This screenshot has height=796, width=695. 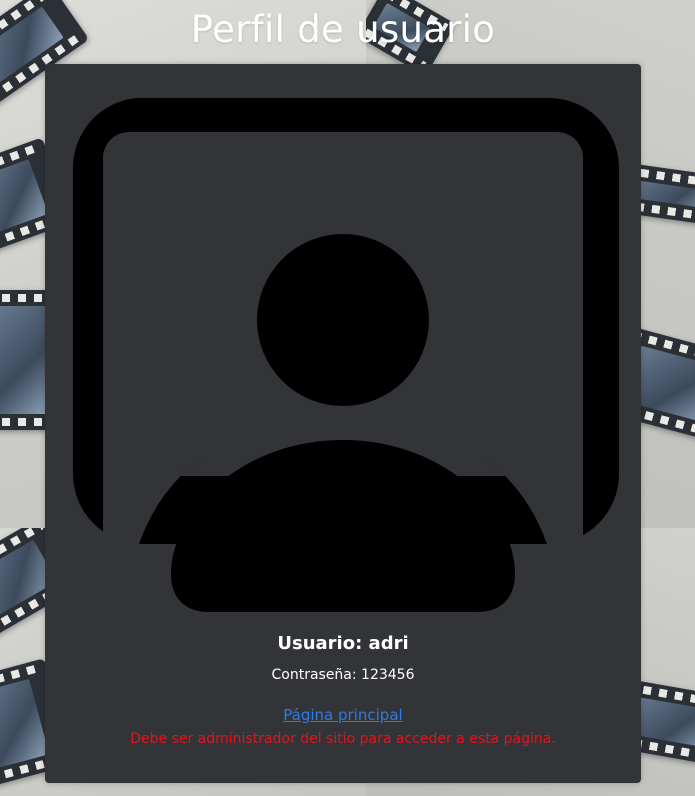 I want to click on username-label: Usuario: adri, so click(x=343, y=643).